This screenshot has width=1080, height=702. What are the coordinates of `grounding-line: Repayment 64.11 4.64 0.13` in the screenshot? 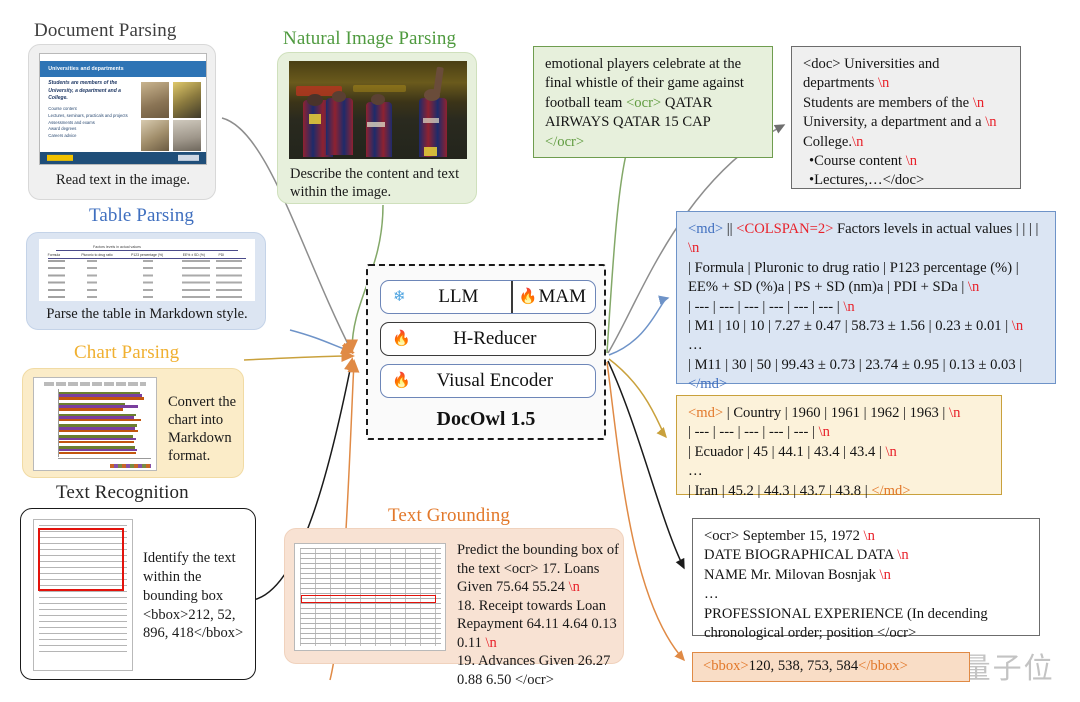 It's located at (537, 624).